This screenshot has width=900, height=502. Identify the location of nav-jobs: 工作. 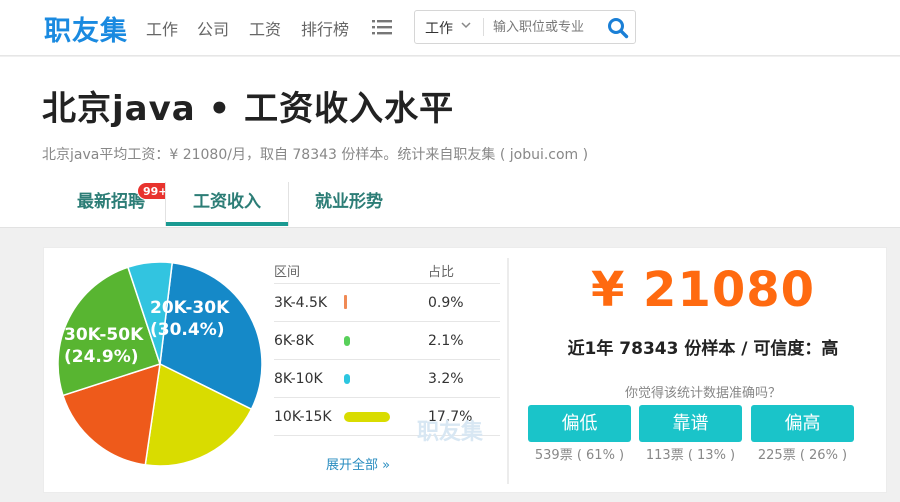
(162, 28).